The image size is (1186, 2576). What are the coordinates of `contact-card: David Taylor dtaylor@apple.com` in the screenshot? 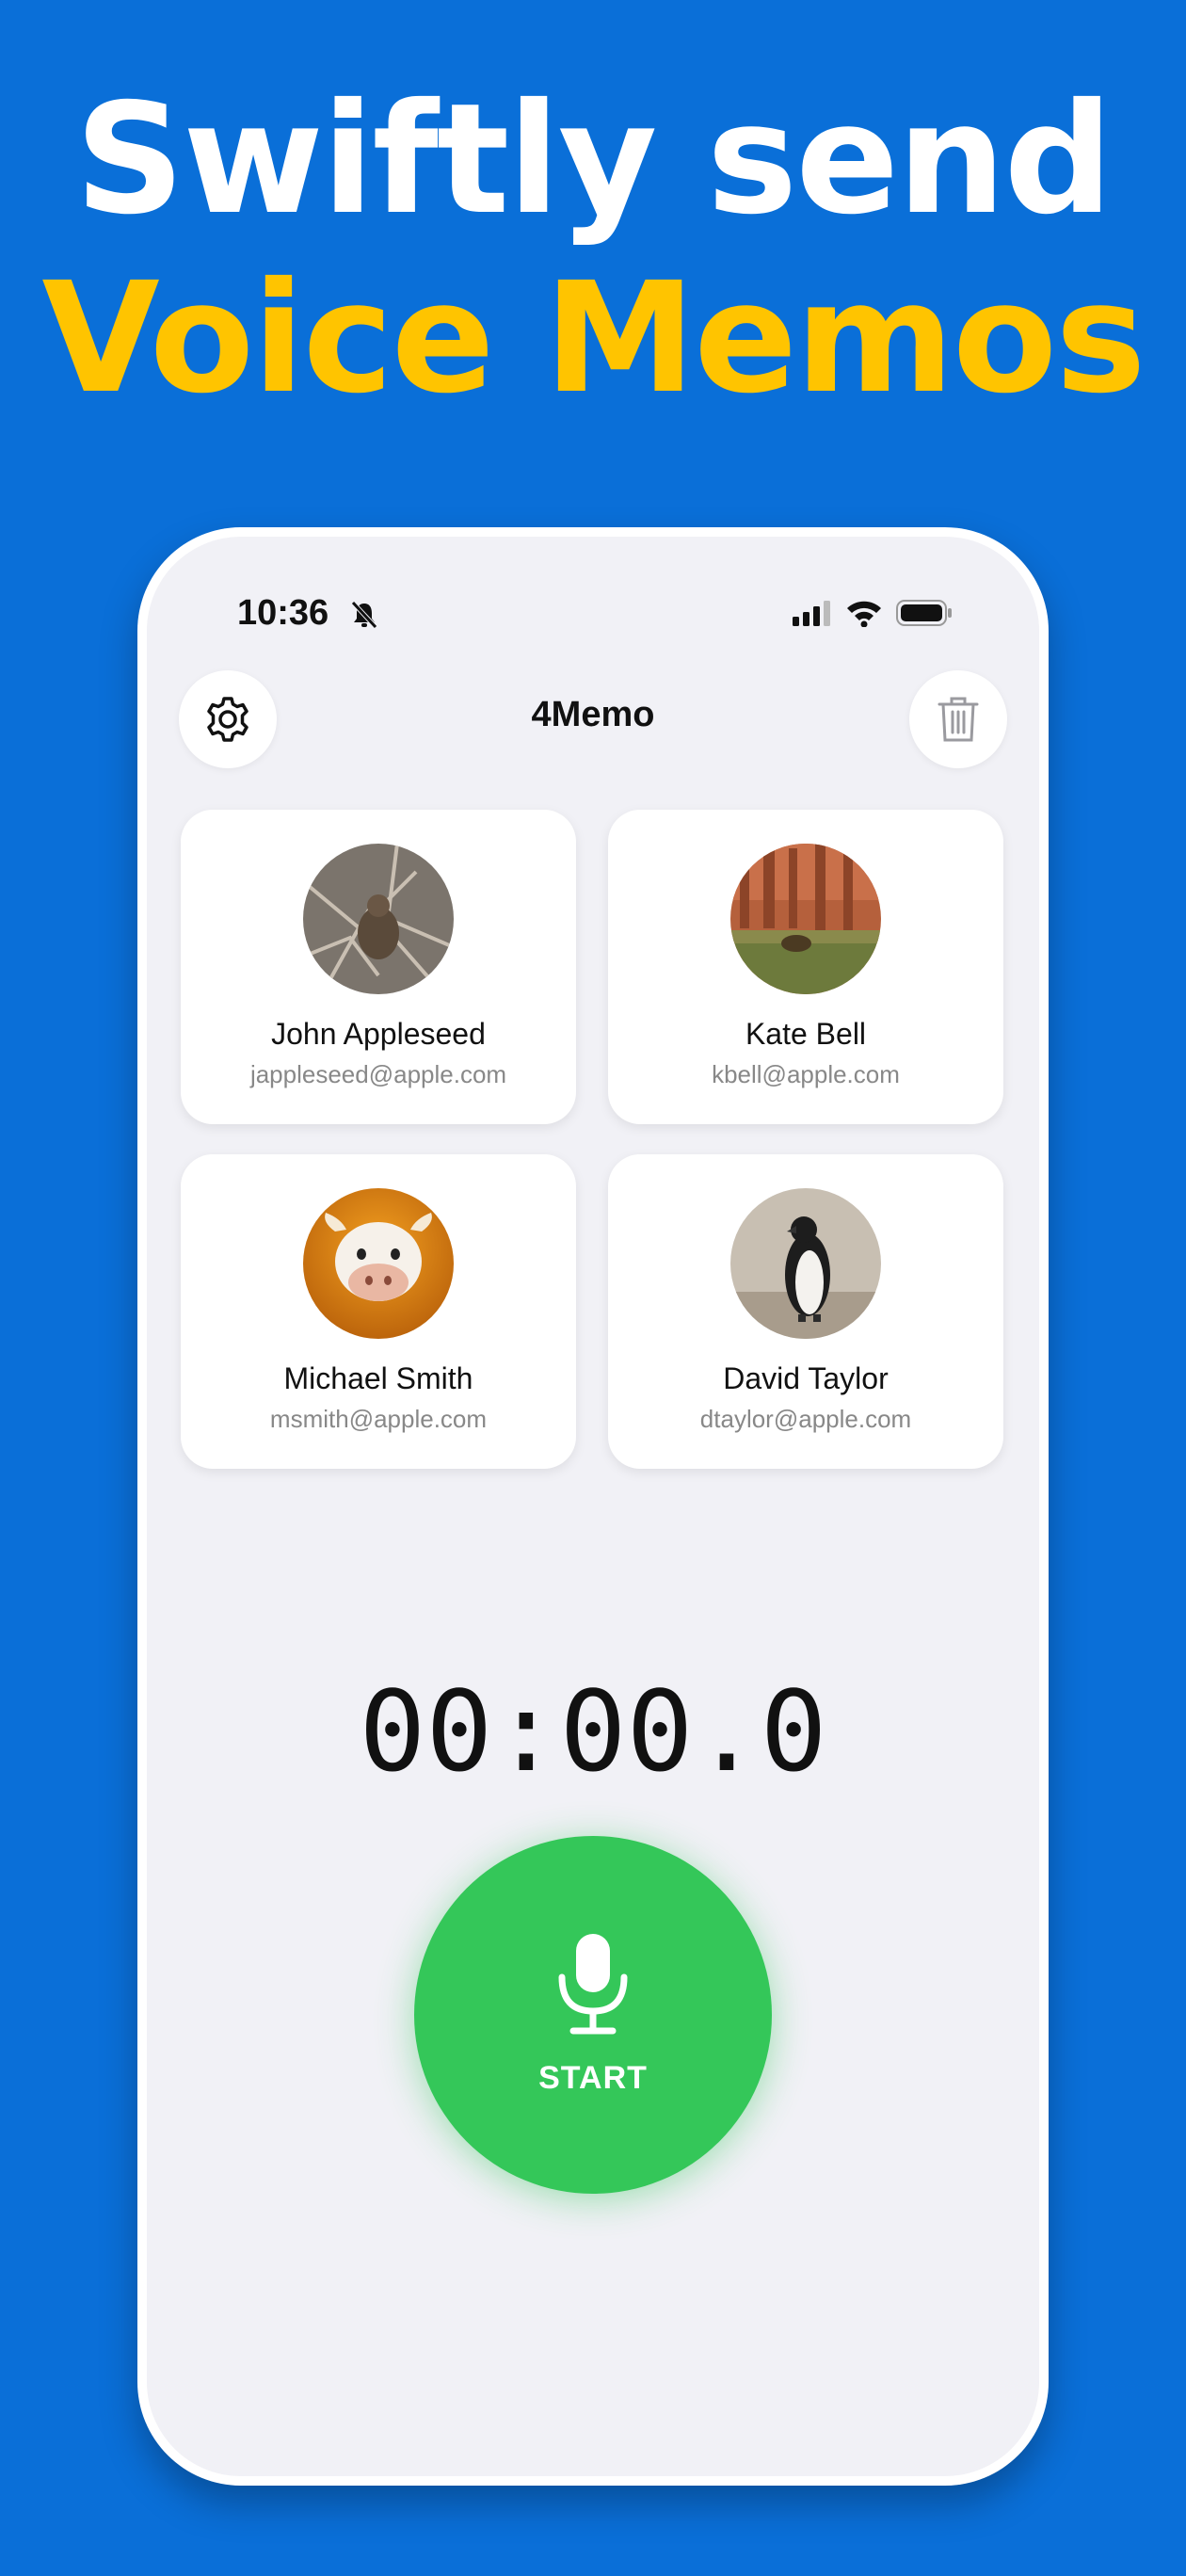 It's located at (805, 1311).